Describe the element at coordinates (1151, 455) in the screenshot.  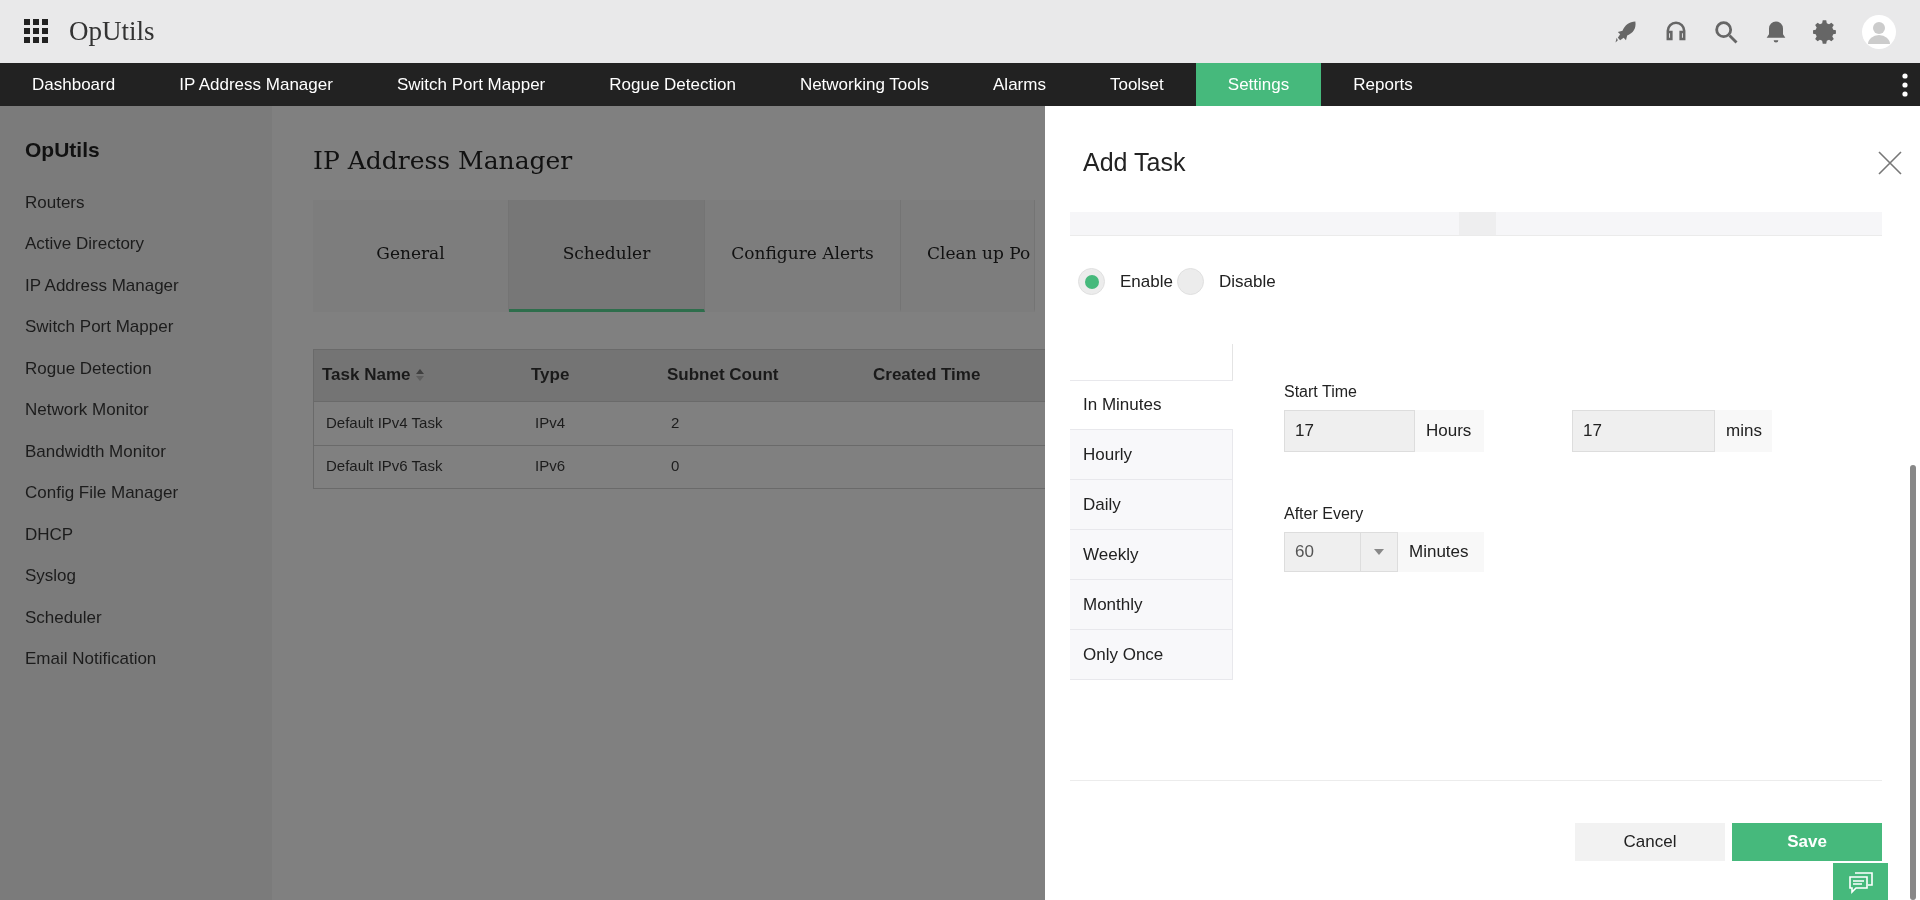
I see `schedule-tab: Hourly` at that location.